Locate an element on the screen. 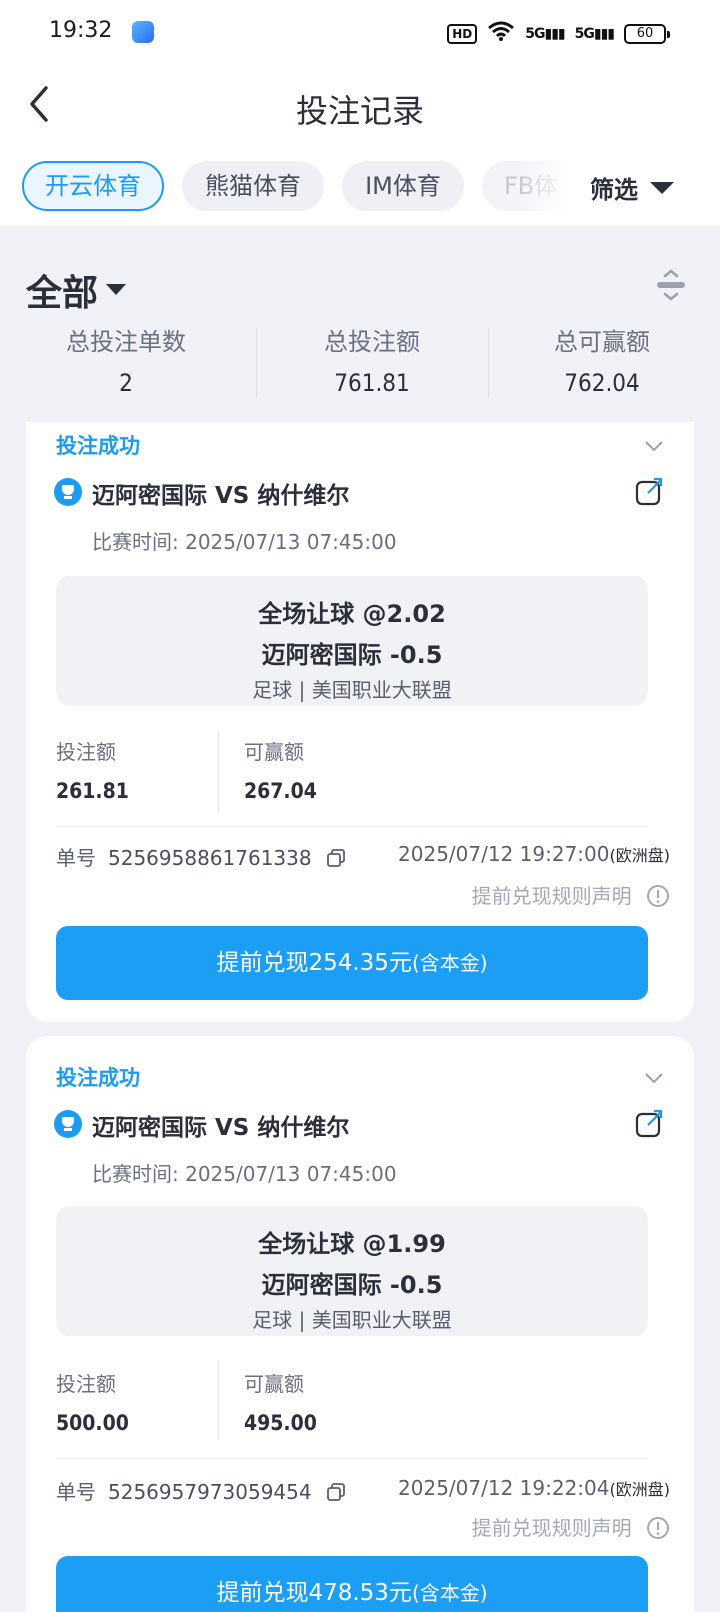 This screenshot has height=1612, width=720. tab-kaiyun: 开云体育 is located at coordinates (93, 186).